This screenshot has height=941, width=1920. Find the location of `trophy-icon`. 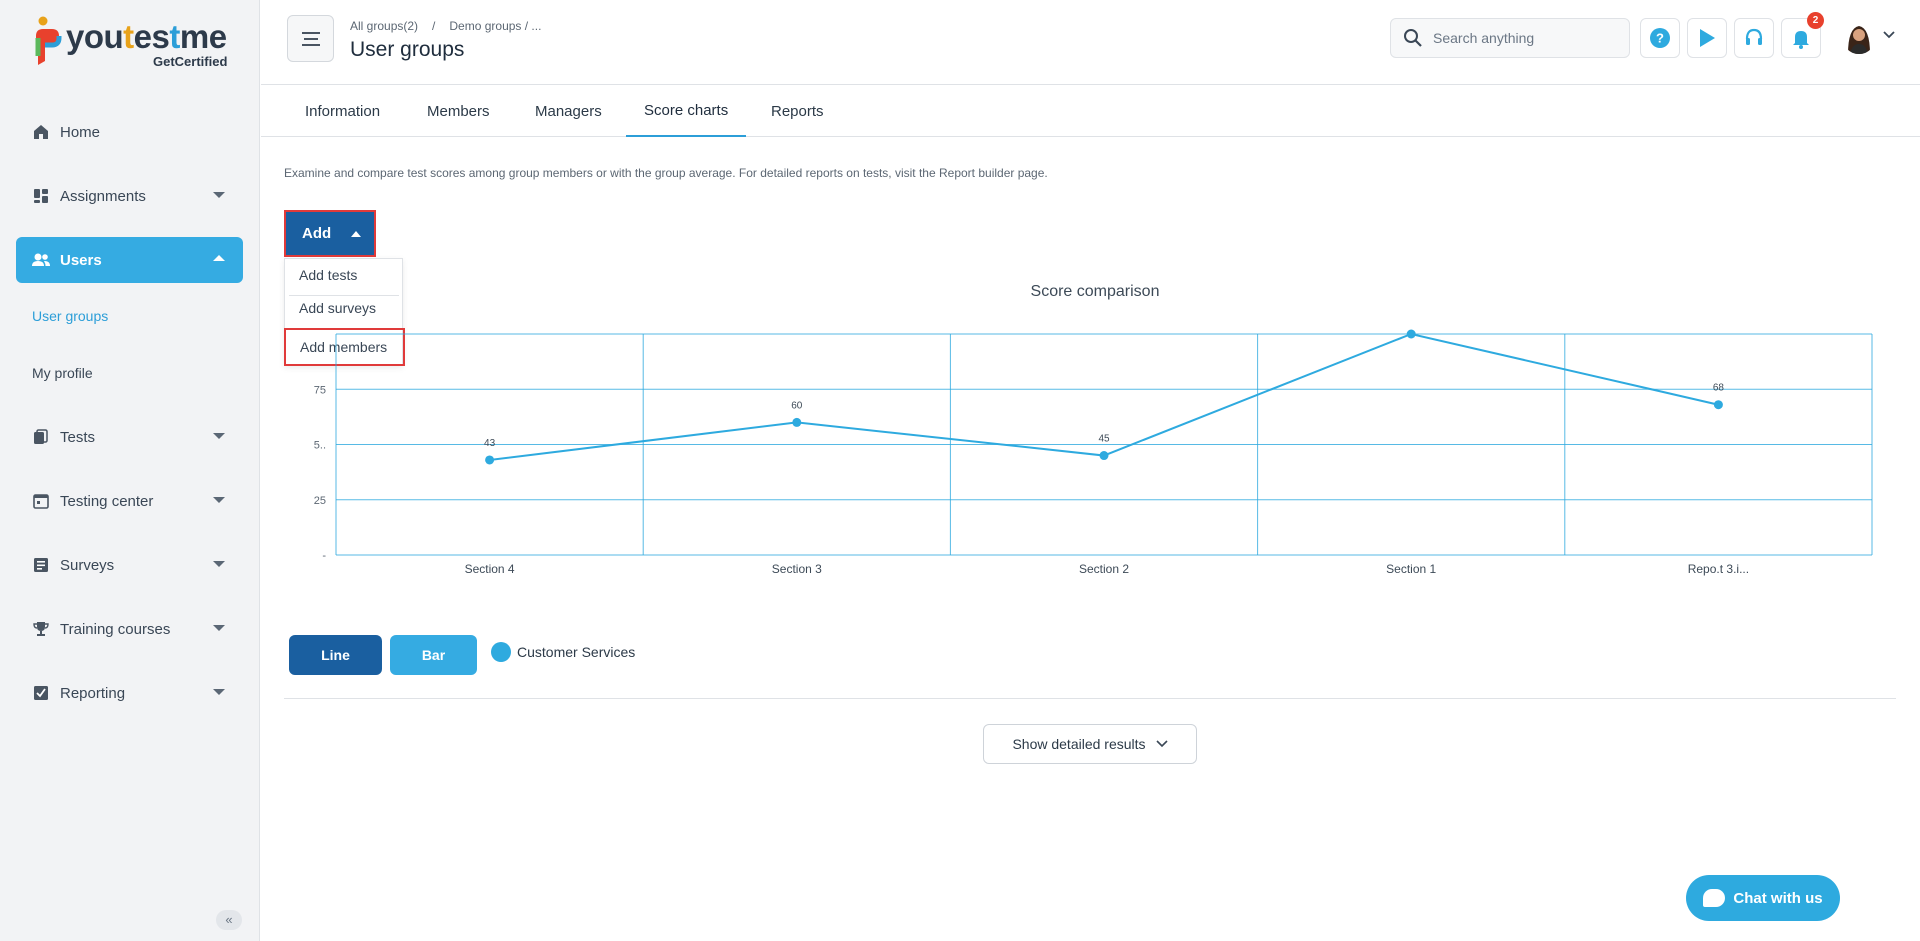

trophy-icon is located at coordinates (41, 629).